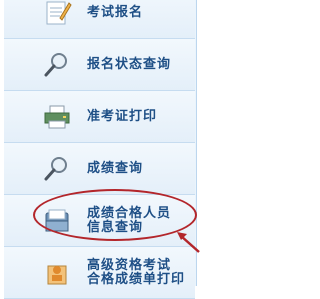 Image resolution: width=320 pixels, height=299 pixels. What do you see at coordinates (129, 64) in the screenshot?
I see `menu-item-label: 报名状态查询` at bounding box center [129, 64].